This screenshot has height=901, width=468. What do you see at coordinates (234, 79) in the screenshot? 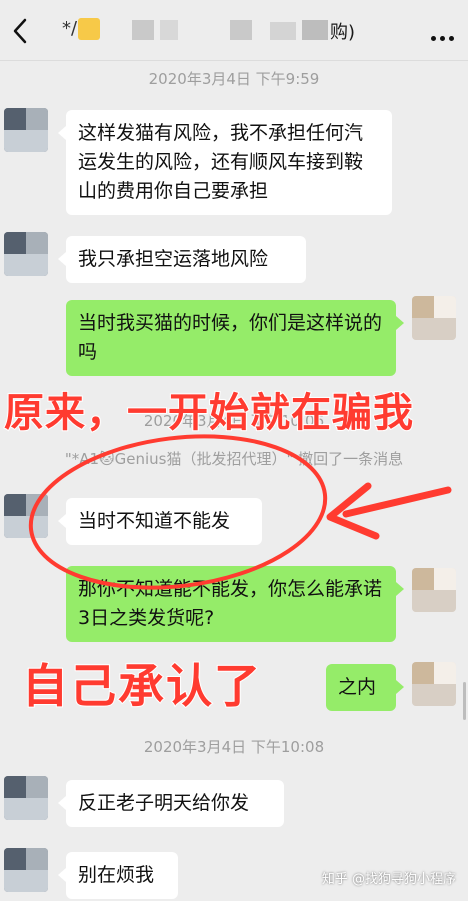
I see `timestamp: 2020年3月4日 下午9:59` at bounding box center [234, 79].